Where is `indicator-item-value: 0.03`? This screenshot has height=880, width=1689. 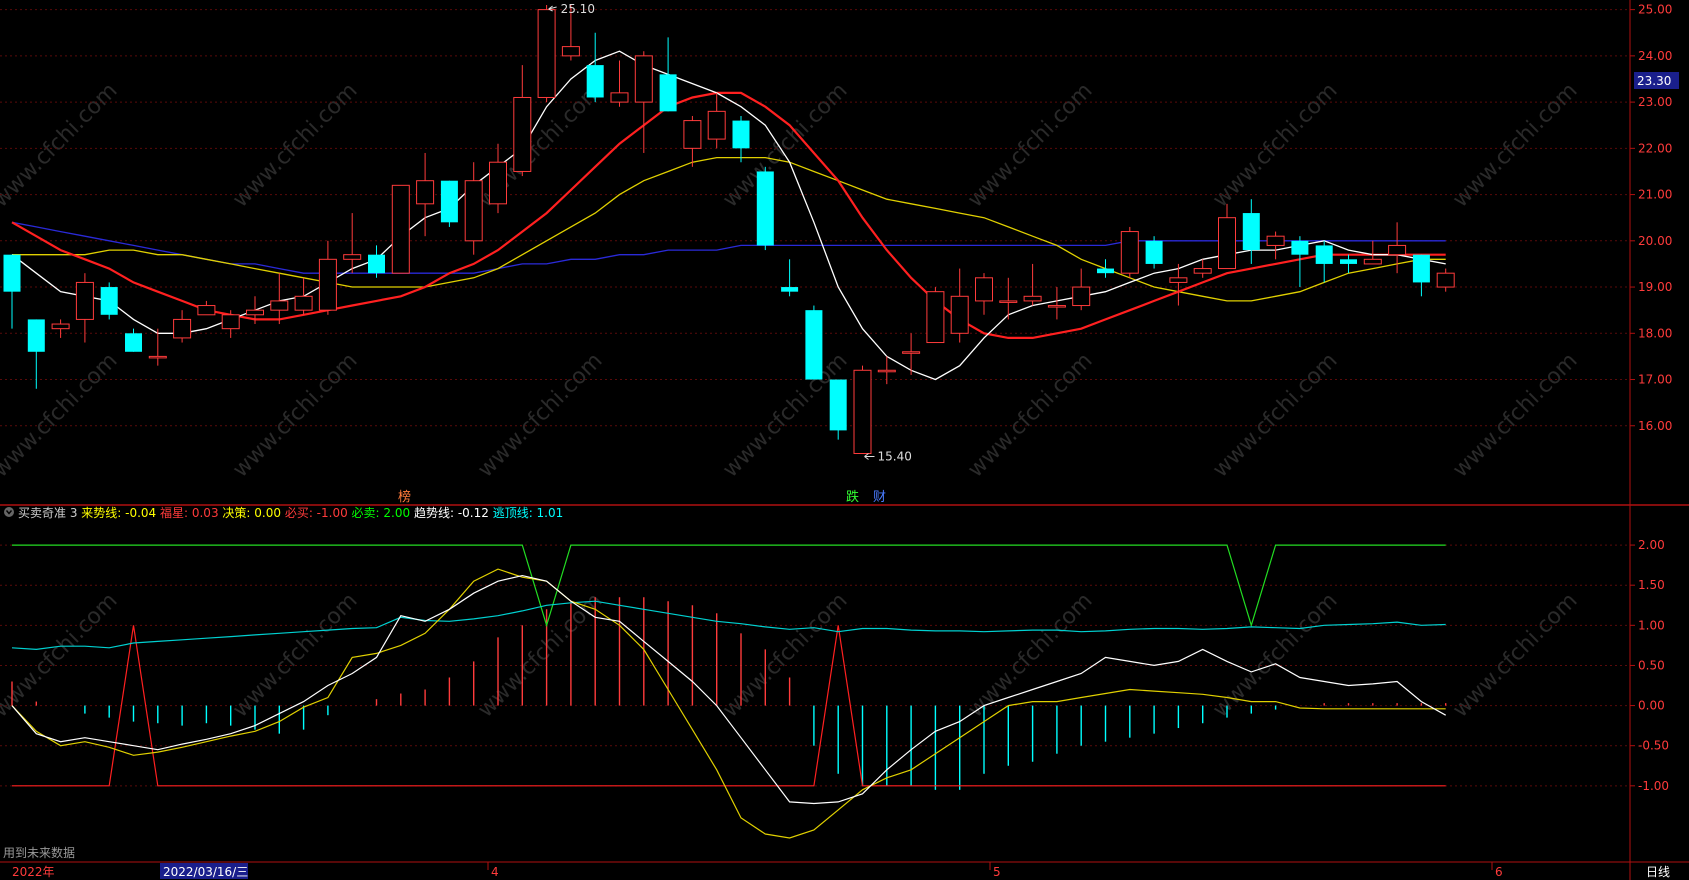
indicator-item-value: 0.03 is located at coordinates (207, 513).